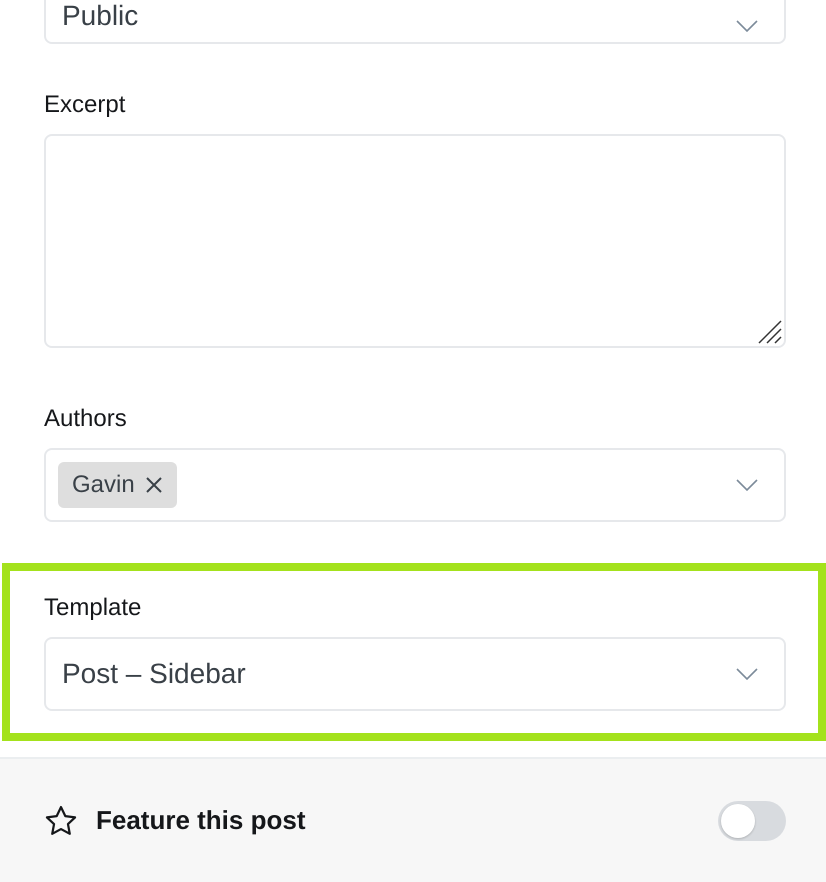  Describe the element at coordinates (85, 105) in the screenshot. I see `field-label: Excerpt` at that location.